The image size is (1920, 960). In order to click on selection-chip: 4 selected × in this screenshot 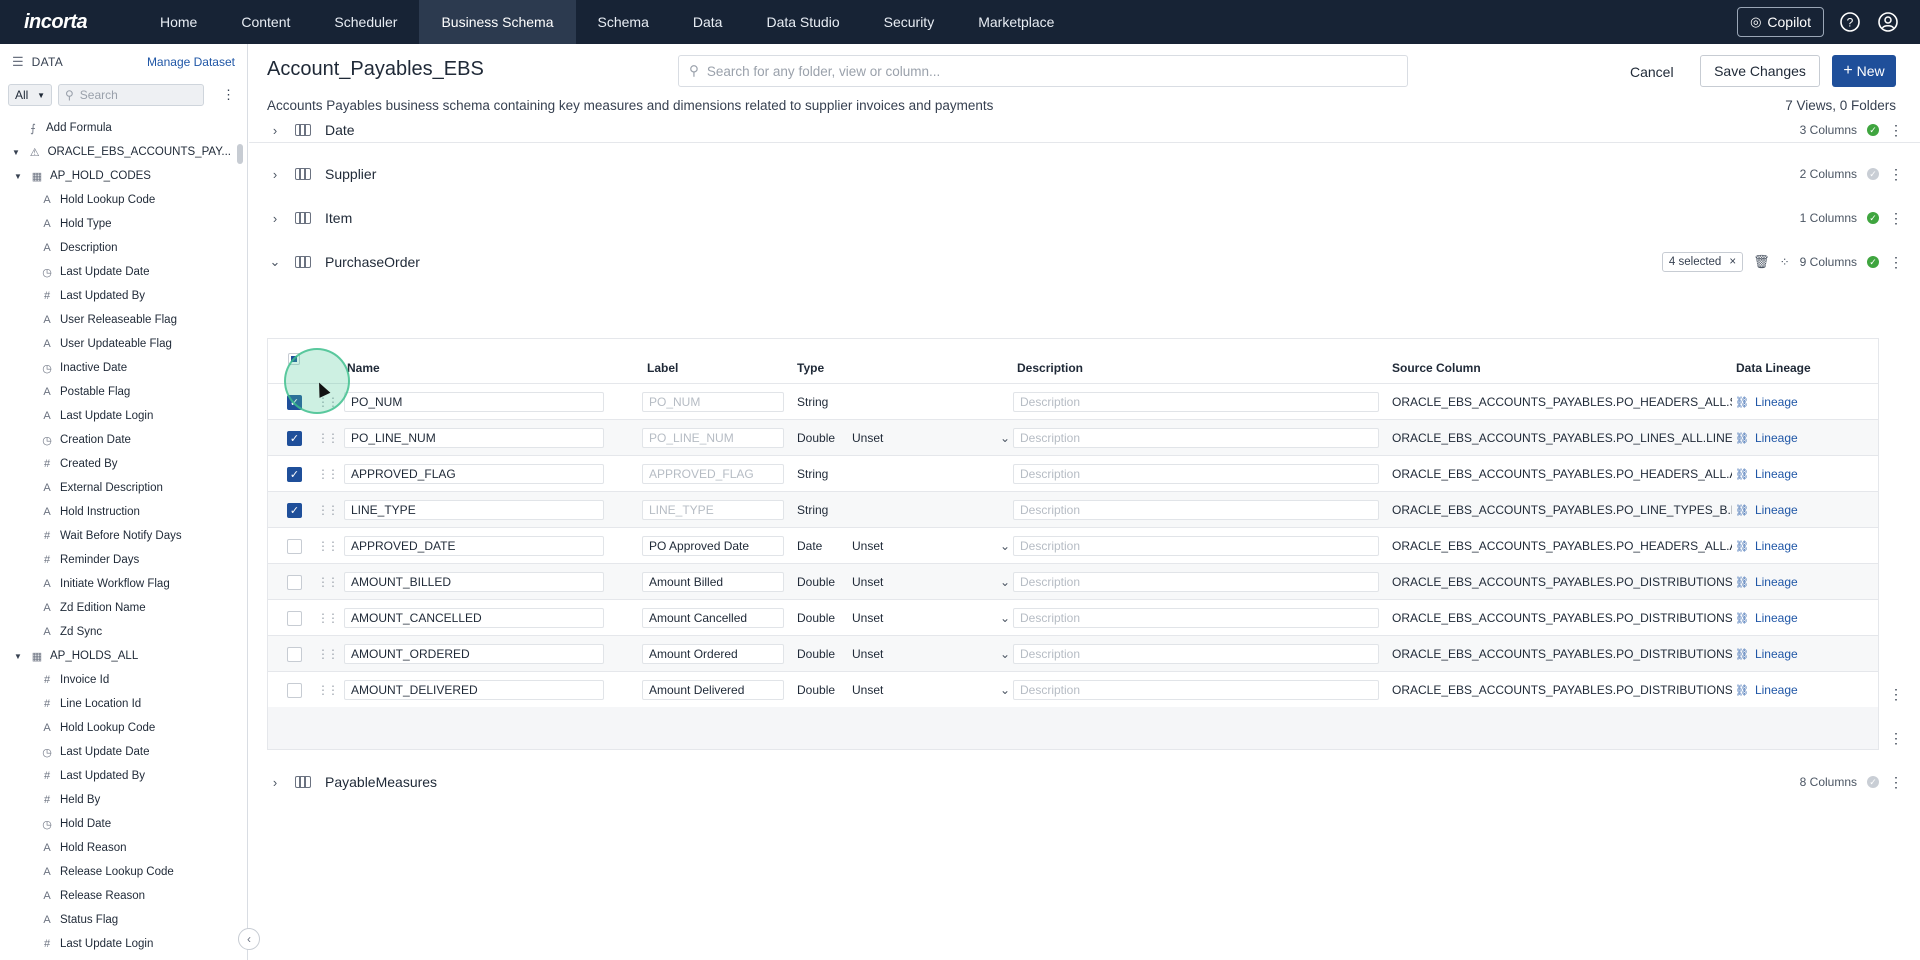, I will do `click(1702, 262)`.